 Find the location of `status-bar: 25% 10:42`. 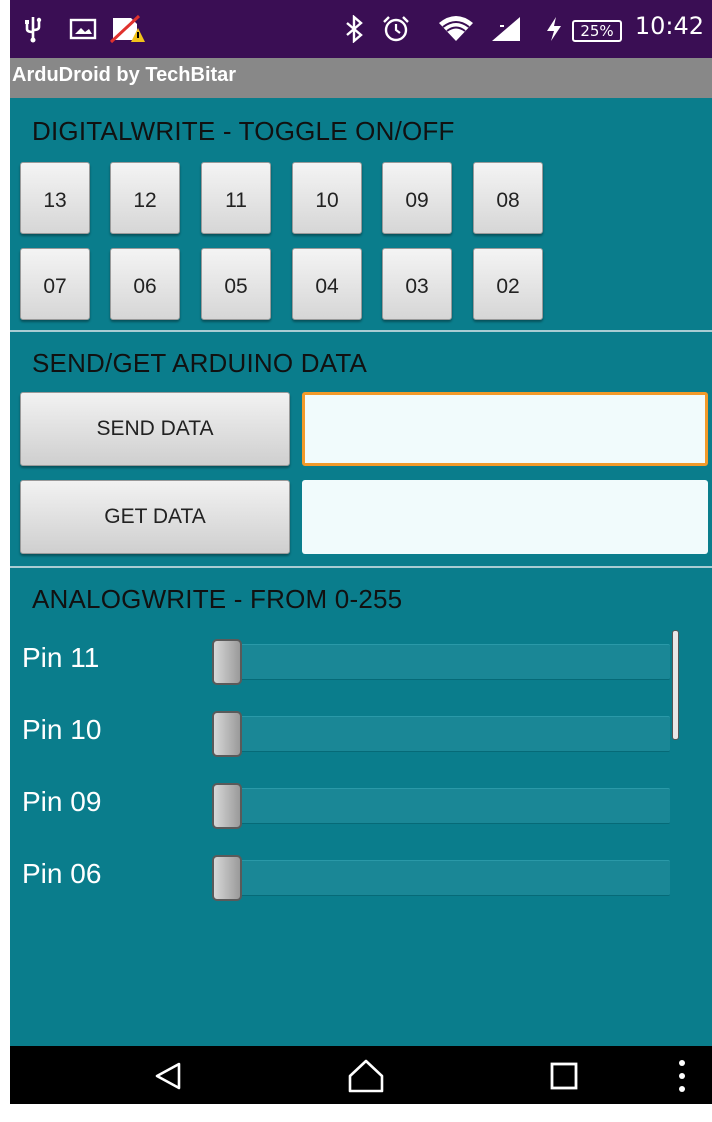

status-bar: 25% 10:42 is located at coordinates (361, 29).